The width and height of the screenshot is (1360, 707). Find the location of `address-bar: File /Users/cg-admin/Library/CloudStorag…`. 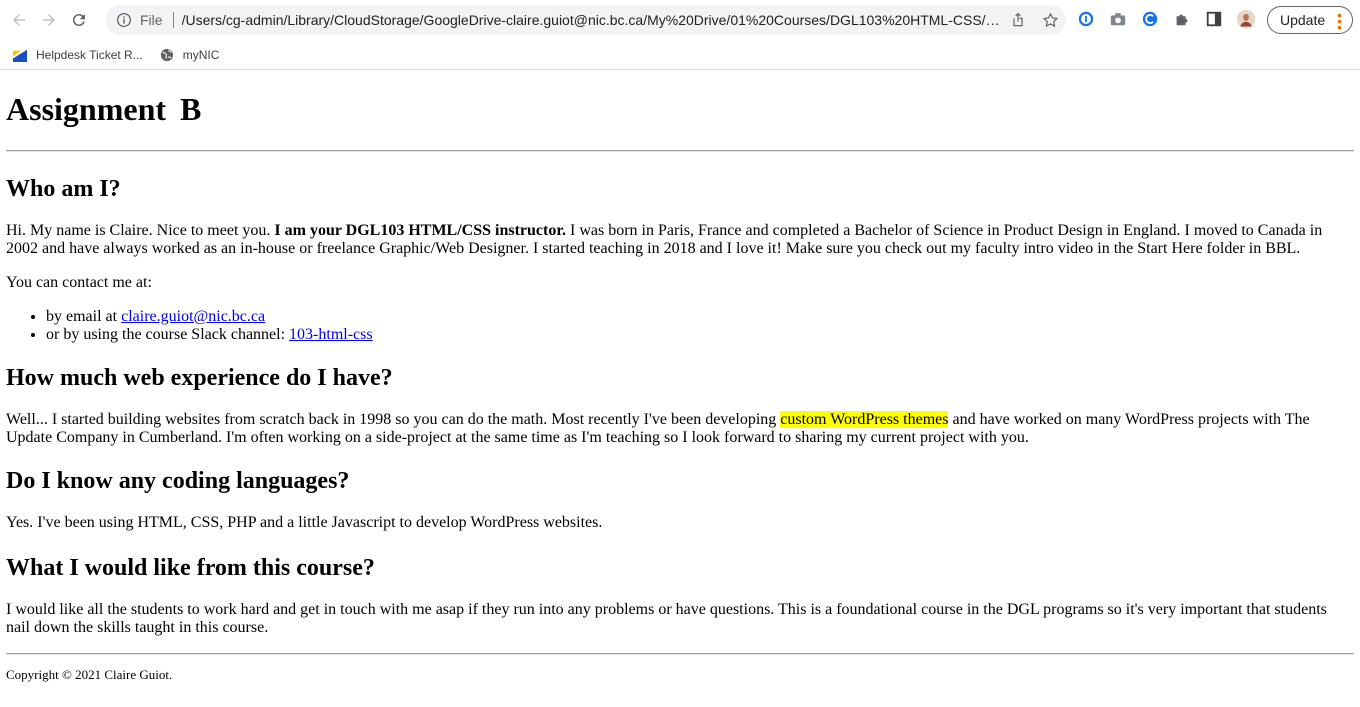

address-bar: File /Users/cg-admin/Library/CloudStorag… is located at coordinates (586, 20).